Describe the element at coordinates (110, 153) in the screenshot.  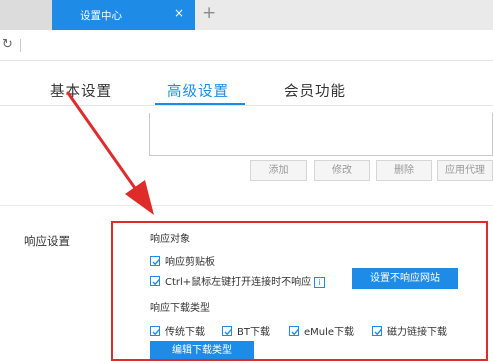
I see `annotation-arrow` at that location.